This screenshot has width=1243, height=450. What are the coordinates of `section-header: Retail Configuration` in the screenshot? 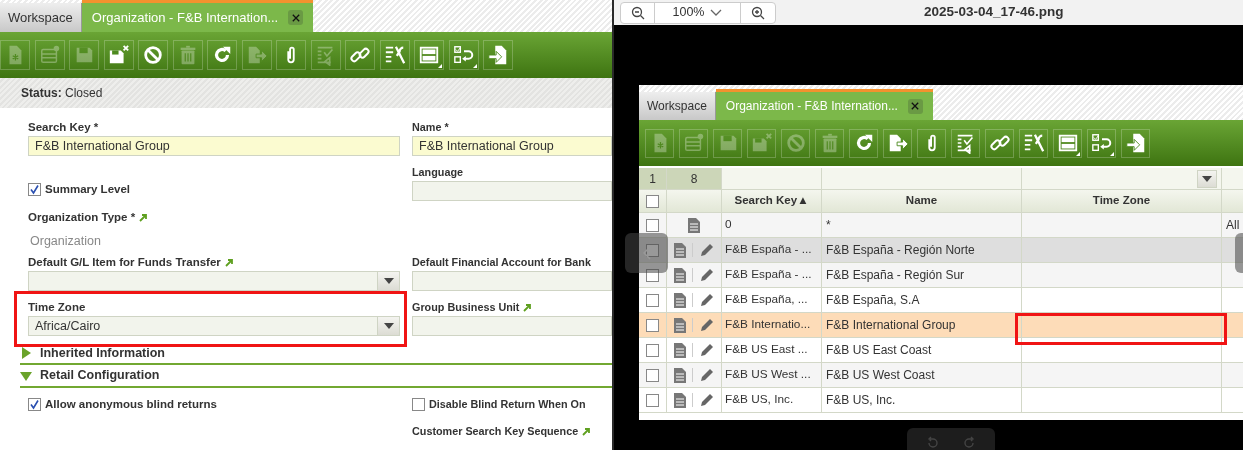 It's located at (316, 375).